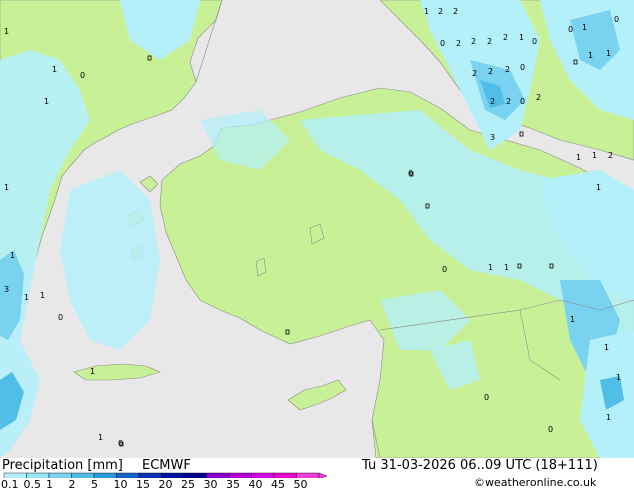 This screenshot has width=634, height=491. I want to click on valid-time: Tu 31-03-2026 06..09 UTC (18+111), so click(480, 465).